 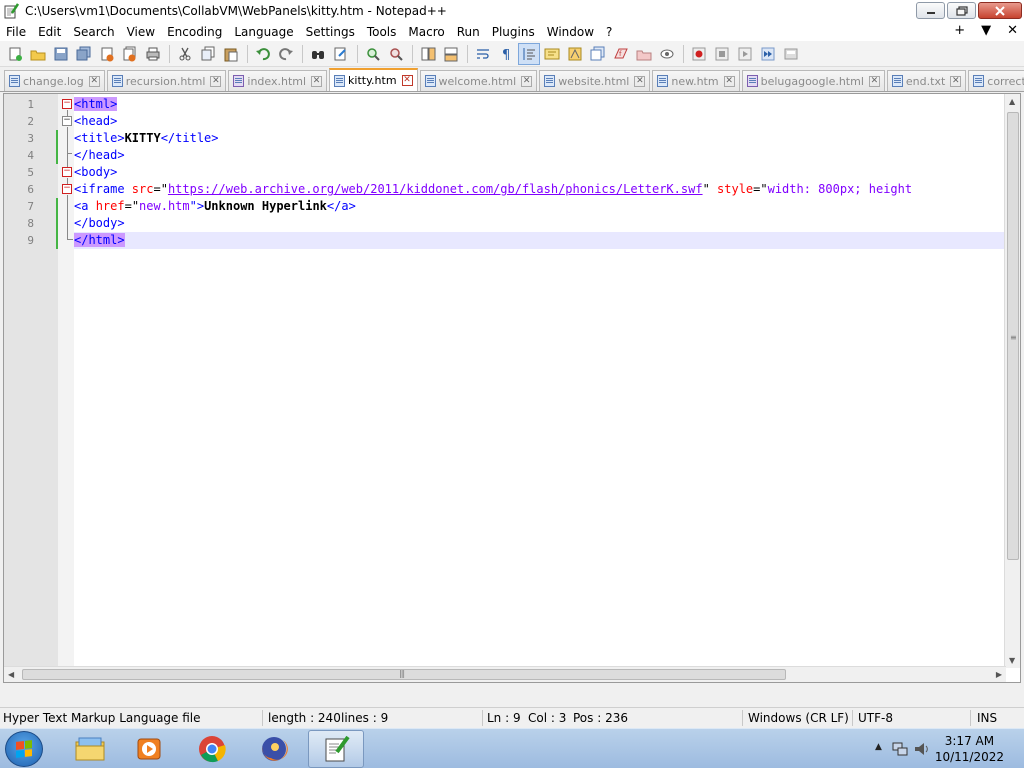 I want to click on show-all-chars-icon: ¶, so click(x=506, y=54).